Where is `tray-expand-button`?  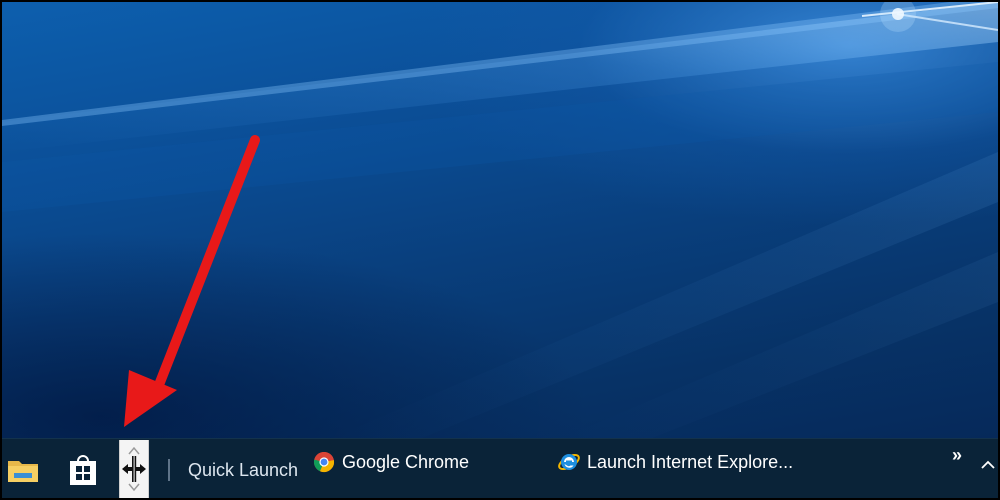 tray-expand-button is located at coordinates (988, 465).